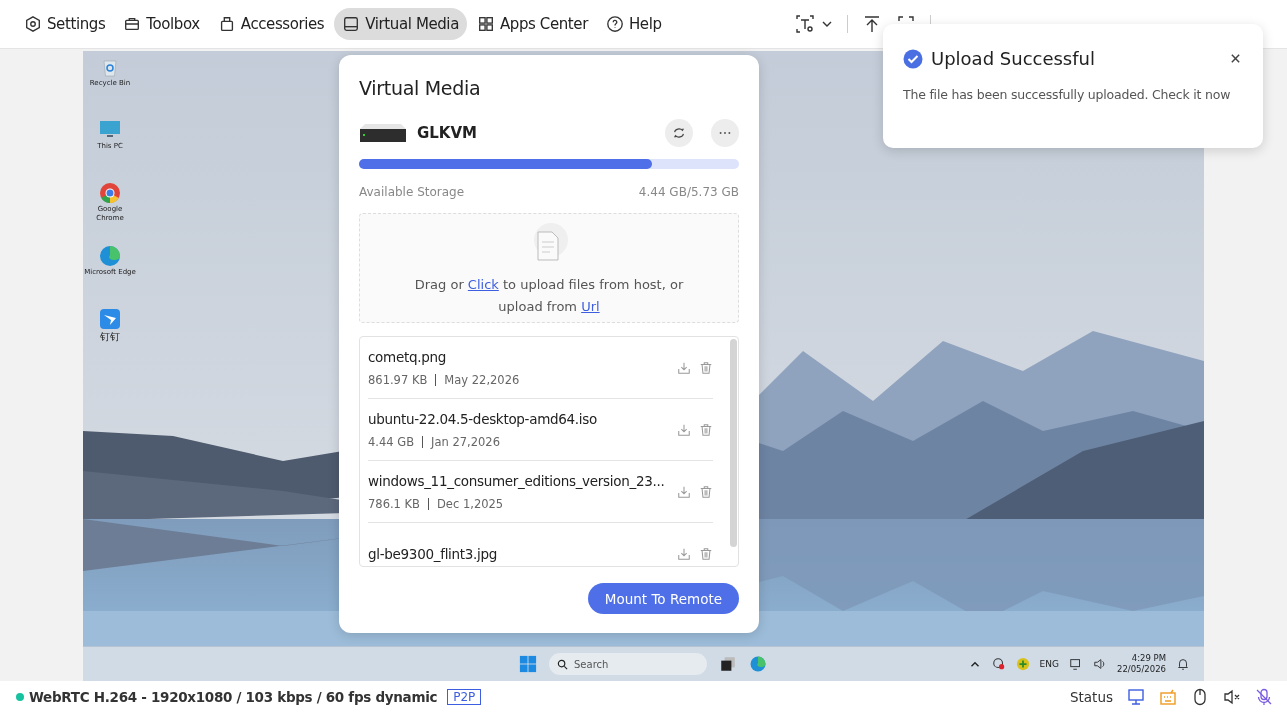  I want to click on upload-drop-zone: Drag or Click to upload files from host, or upload from Url, so click(549, 268).